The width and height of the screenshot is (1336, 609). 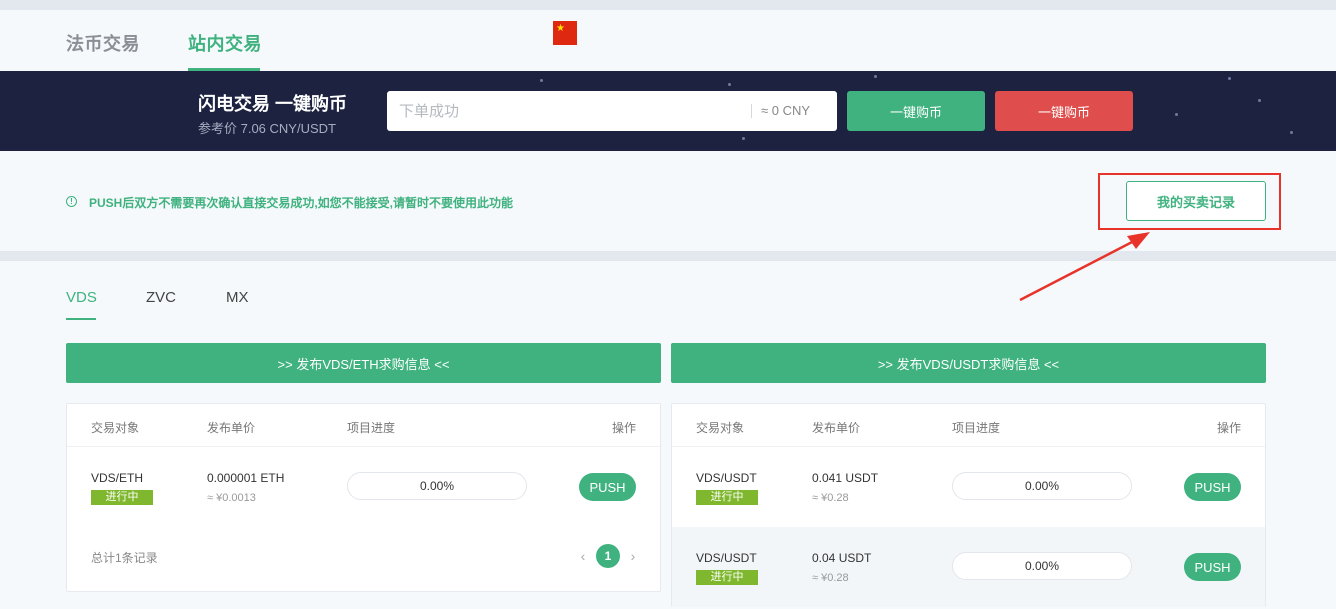 What do you see at coordinates (237, 297) in the screenshot?
I see `coin-tab-mx: MX` at bounding box center [237, 297].